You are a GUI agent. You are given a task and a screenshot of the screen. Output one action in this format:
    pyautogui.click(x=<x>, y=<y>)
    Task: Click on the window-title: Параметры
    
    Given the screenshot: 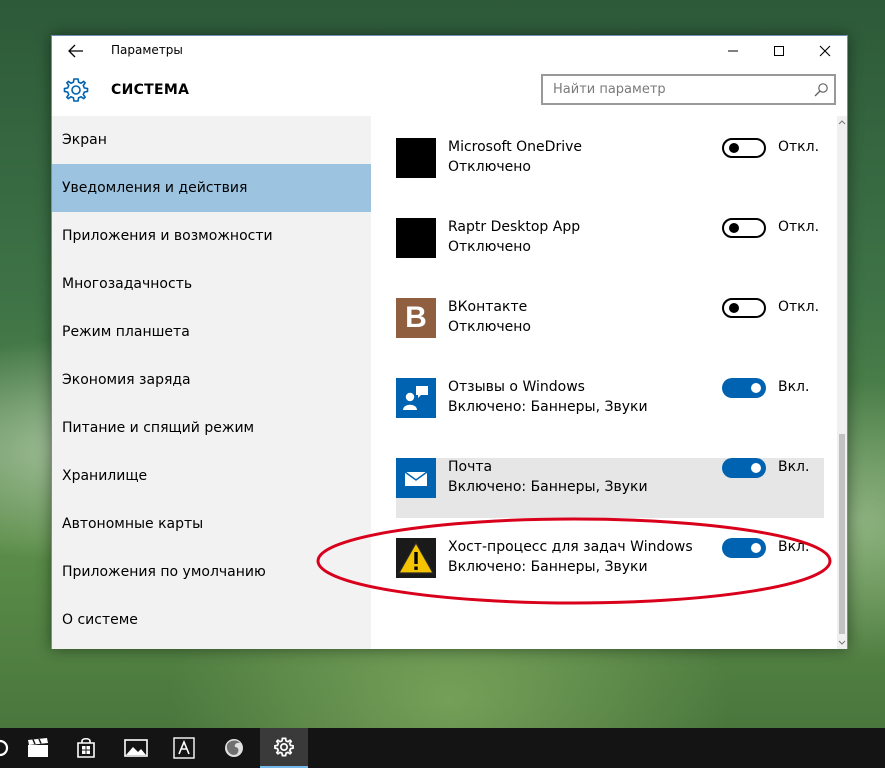 What is the action you would take?
    pyautogui.click(x=147, y=50)
    